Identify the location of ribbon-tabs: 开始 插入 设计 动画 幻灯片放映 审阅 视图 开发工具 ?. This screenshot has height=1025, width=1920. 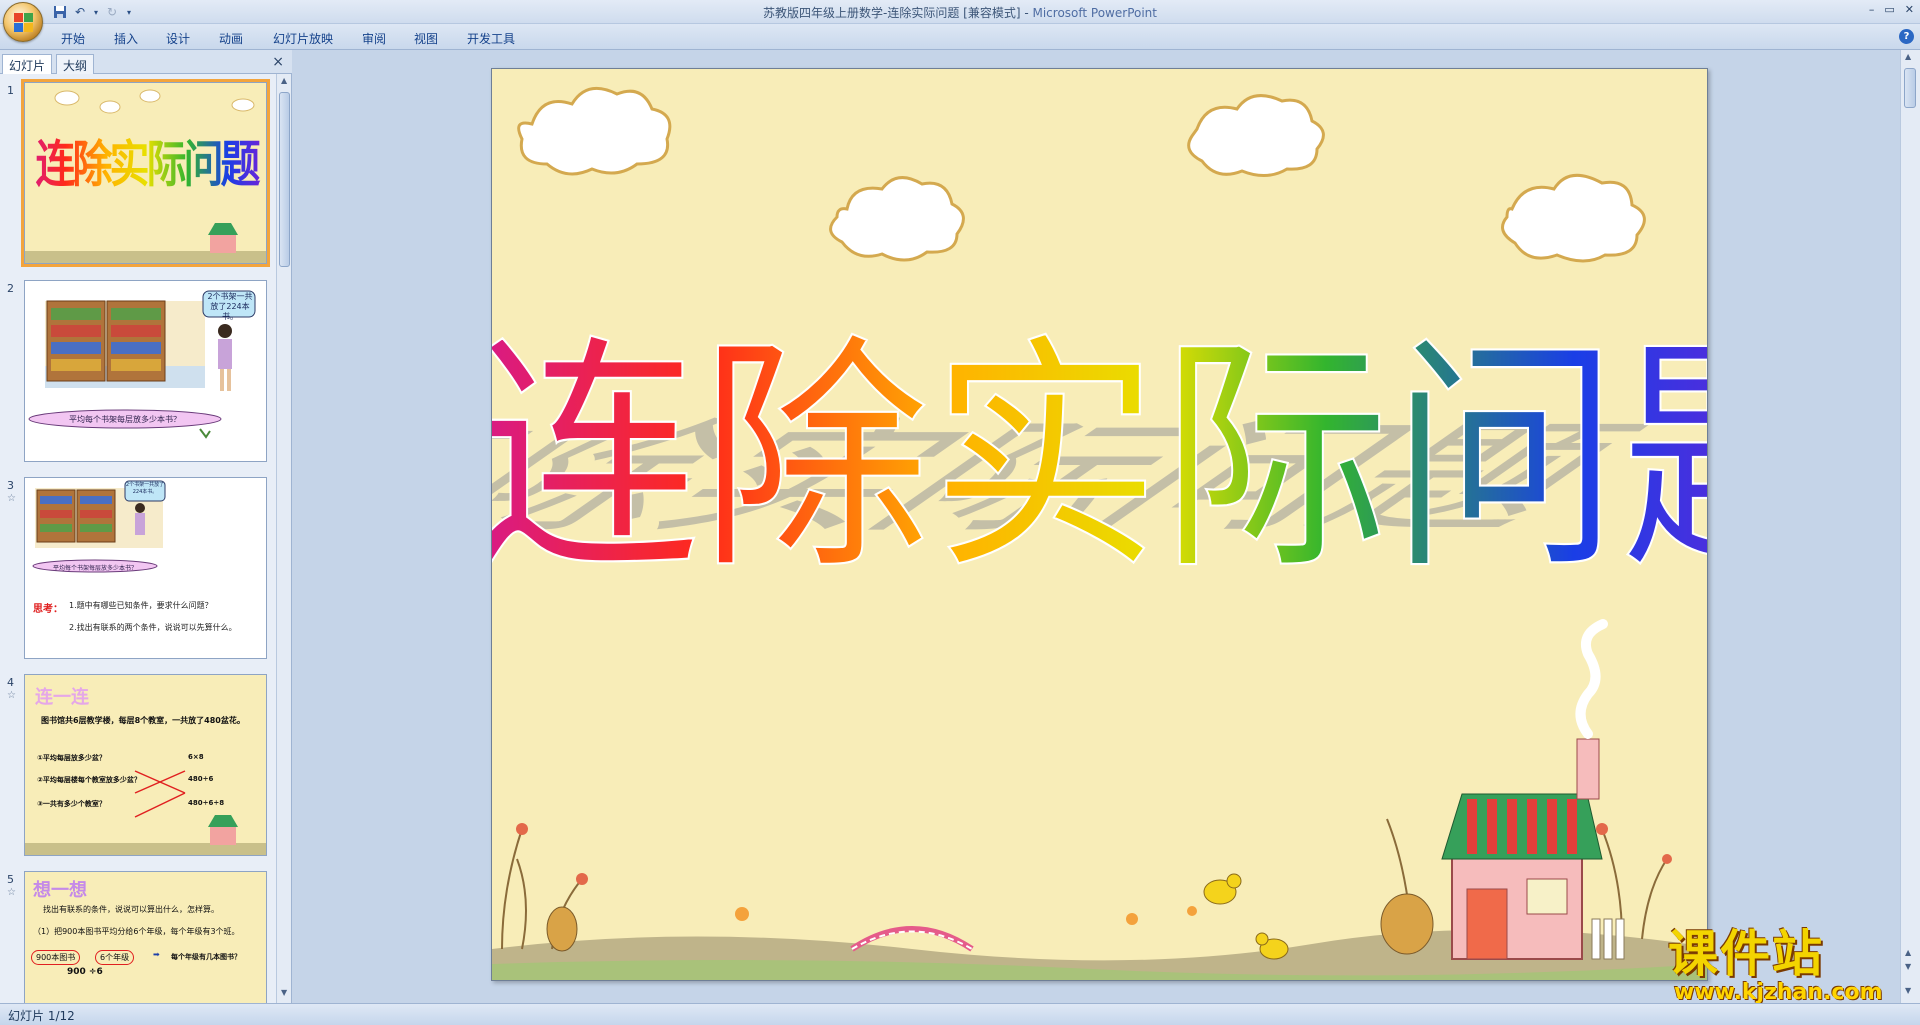
(960, 37).